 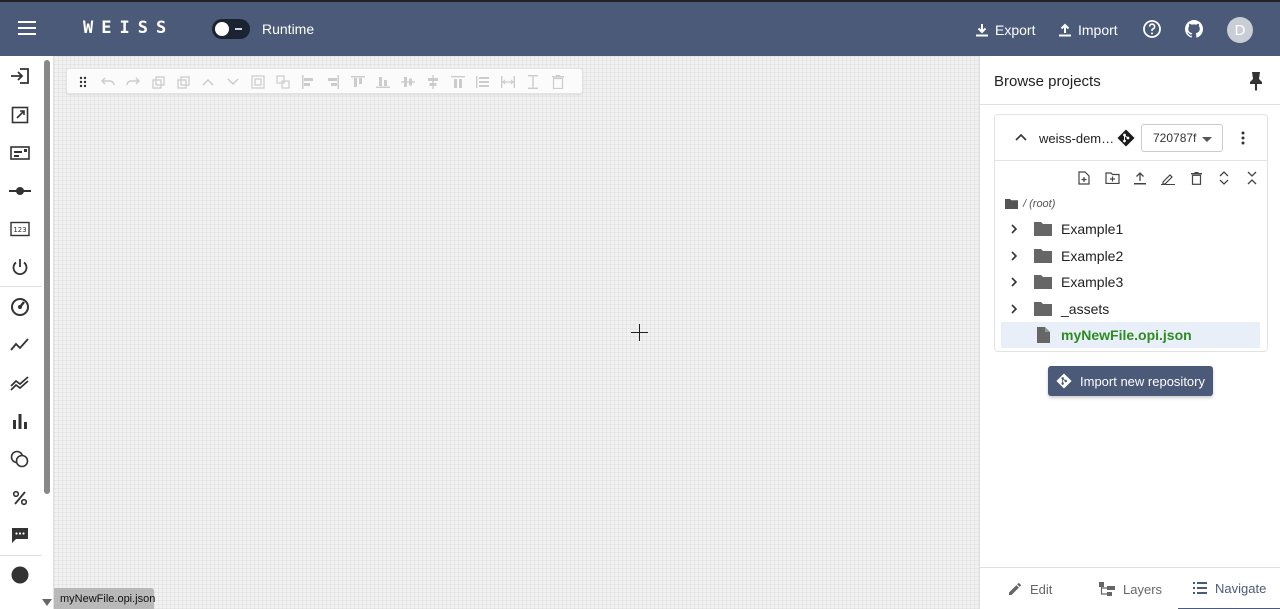 I want to click on rename-icon, so click(x=1168, y=178).